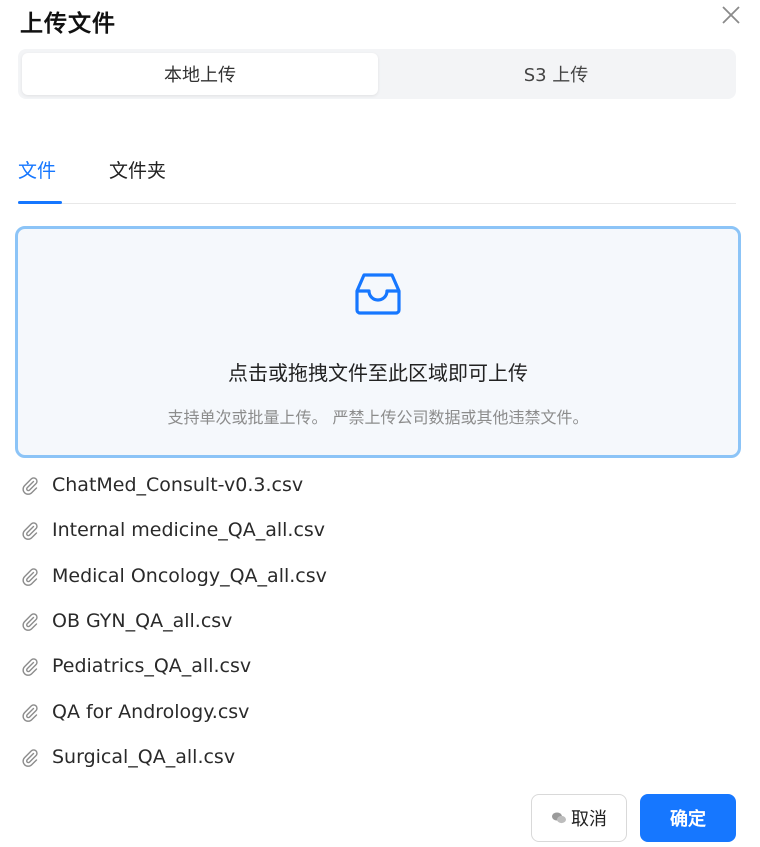  What do you see at coordinates (377, 177) in the screenshot?
I see `upload-type-tabs: 文件 文件夹` at bounding box center [377, 177].